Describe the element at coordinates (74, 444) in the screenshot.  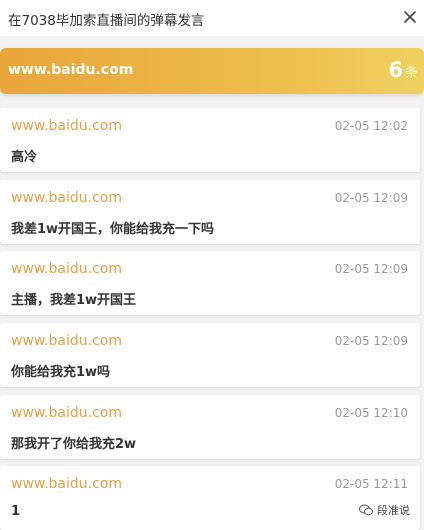
I see `message-text: 那我开了你给我充2w` at that location.